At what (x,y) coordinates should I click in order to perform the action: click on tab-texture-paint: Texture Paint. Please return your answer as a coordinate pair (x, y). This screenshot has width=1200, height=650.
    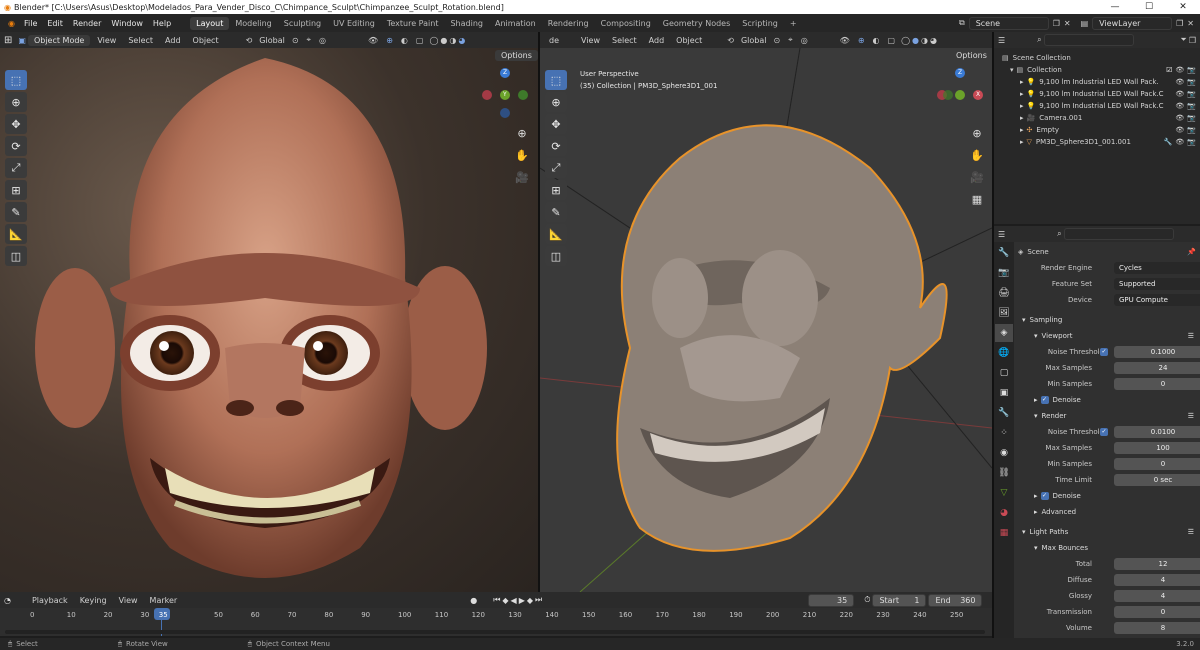
    Looking at the image, I should click on (413, 23).